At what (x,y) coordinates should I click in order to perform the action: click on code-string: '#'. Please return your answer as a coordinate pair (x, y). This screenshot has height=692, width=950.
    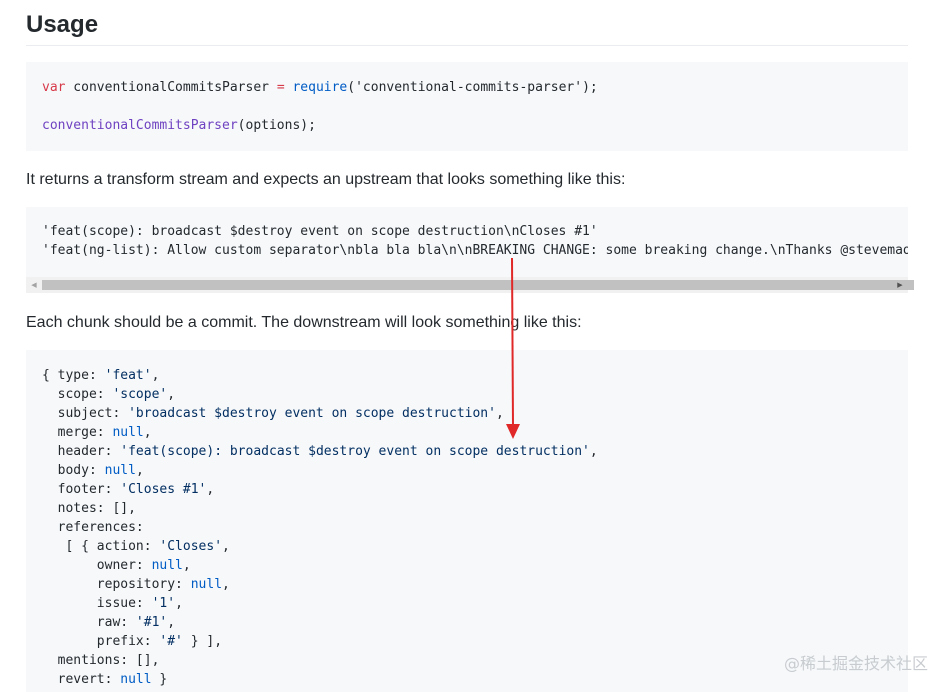
    Looking at the image, I should click on (171, 641).